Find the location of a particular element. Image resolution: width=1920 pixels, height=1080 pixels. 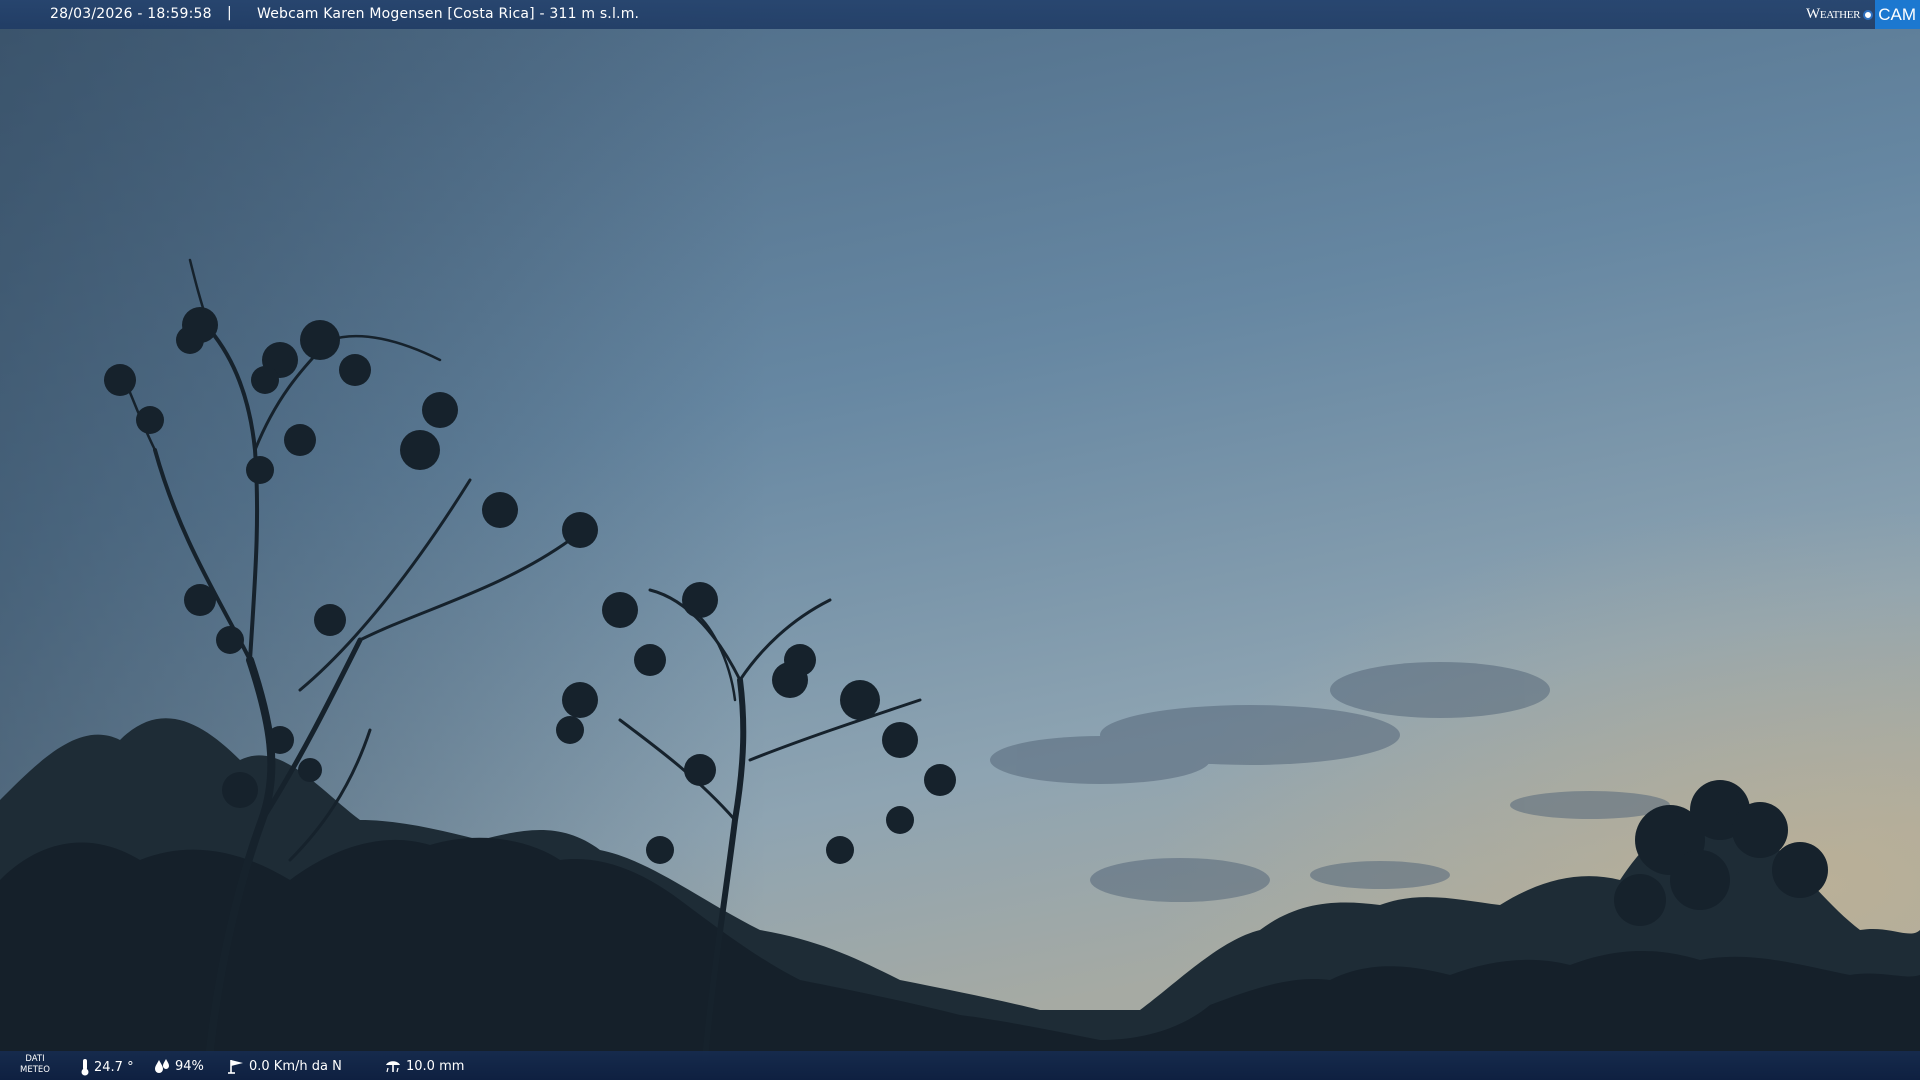

temperature-metric: 24.7 ° is located at coordinates (107, 1067).